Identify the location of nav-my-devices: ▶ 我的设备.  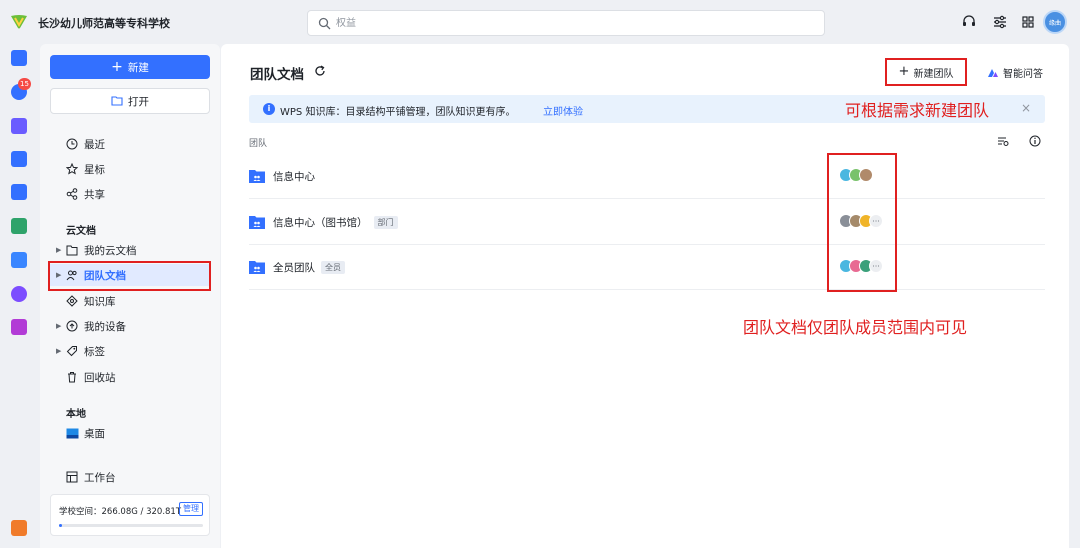
(130, 326).